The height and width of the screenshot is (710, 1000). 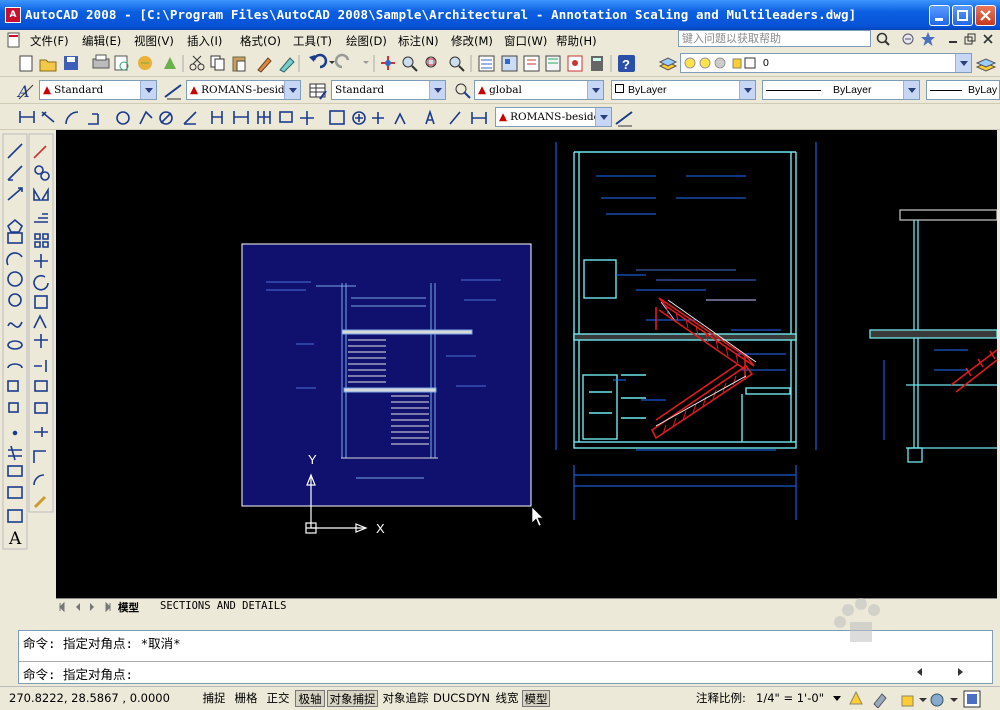 I want to click on menu-window: 窗口(W), so click(x=525, y=41).